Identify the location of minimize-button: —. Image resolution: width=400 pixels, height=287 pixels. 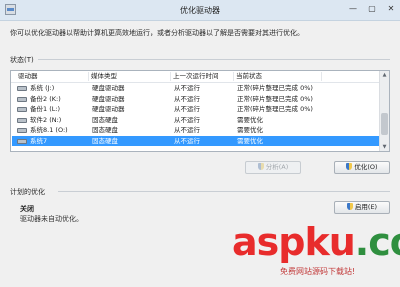
(353, 9).